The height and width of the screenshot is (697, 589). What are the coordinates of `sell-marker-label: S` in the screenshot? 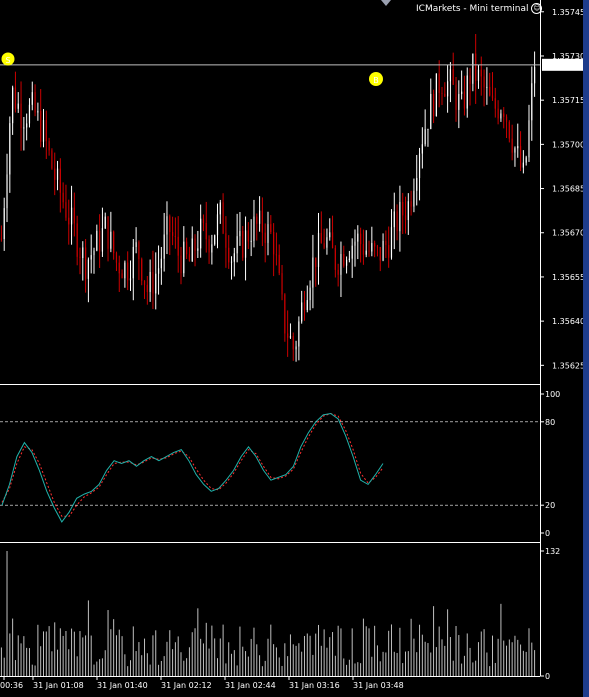 It's located at (7, 60).